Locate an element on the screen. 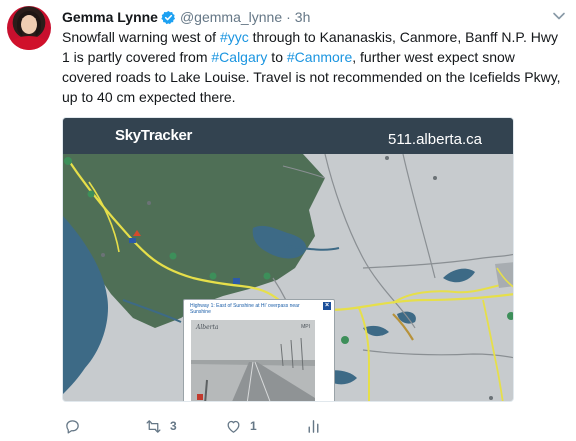  site-url: 511.alberta.ca is located at coordinates (435, 139).